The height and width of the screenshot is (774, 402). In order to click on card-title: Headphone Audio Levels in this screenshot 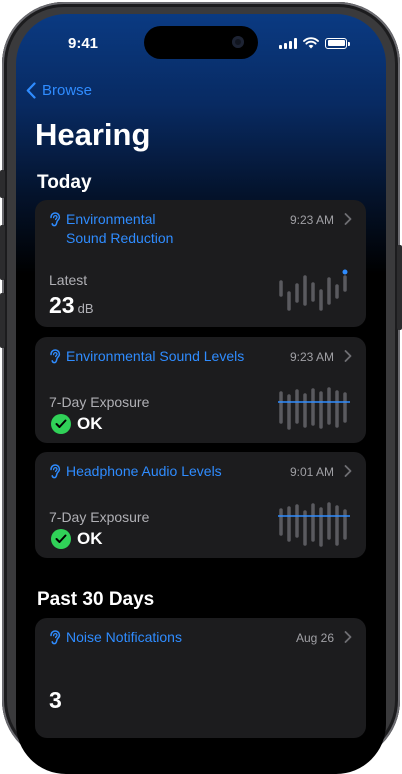, I will do `click(144, 471)`.